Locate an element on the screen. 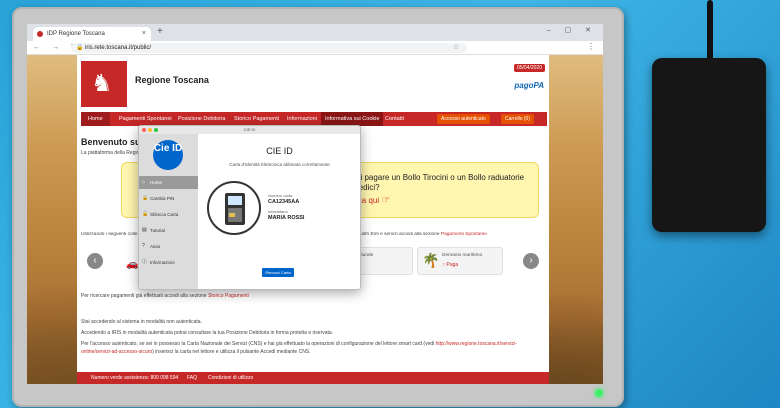  tutorial-icon: ▤ is located at coordinates (144, 230).